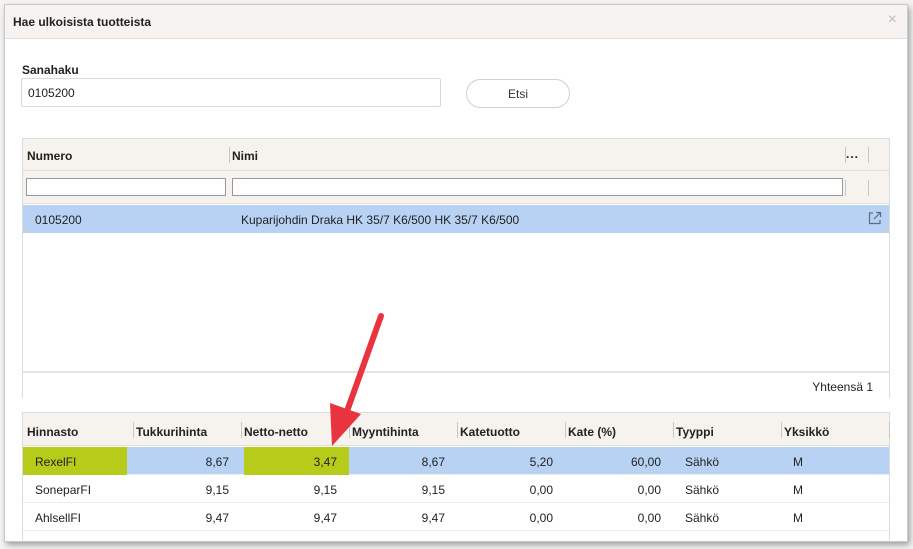 Image resolution: width=913 pixels, height=549 pixels. I want to click on cell-myyntihinta: 9,47, so click(433, 518).